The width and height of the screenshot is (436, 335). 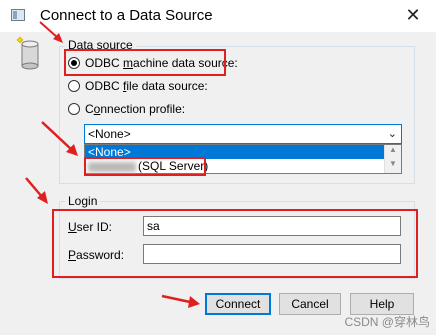 I want to click on connection-profile-label: Connection profile:, so click(x=135, y=109).